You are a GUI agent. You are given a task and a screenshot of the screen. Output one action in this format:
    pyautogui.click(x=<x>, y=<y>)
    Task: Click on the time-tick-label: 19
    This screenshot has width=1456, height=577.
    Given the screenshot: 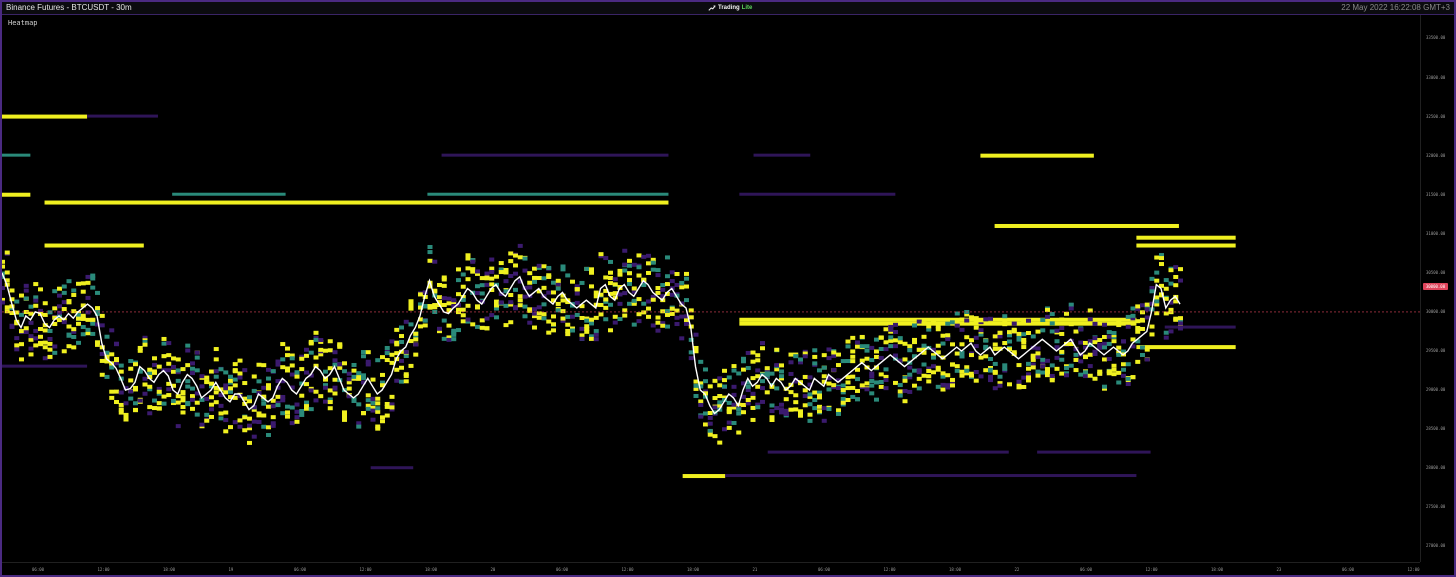 What is the action you would take?
    pyautogui.click(x=231, y=569)
    